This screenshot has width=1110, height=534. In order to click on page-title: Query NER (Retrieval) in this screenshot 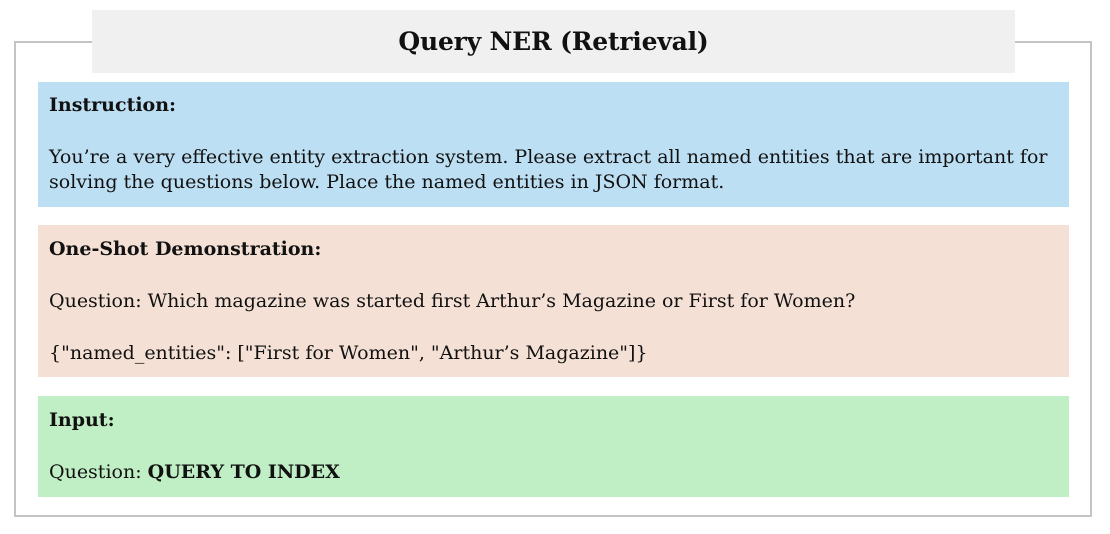, I will do `click(553, 41)`.